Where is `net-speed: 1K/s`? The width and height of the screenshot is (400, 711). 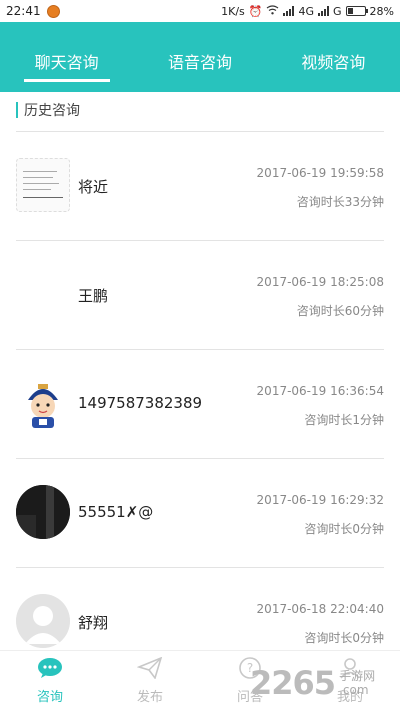
net-speed: 1K/s is located at coordinates (233, 11).